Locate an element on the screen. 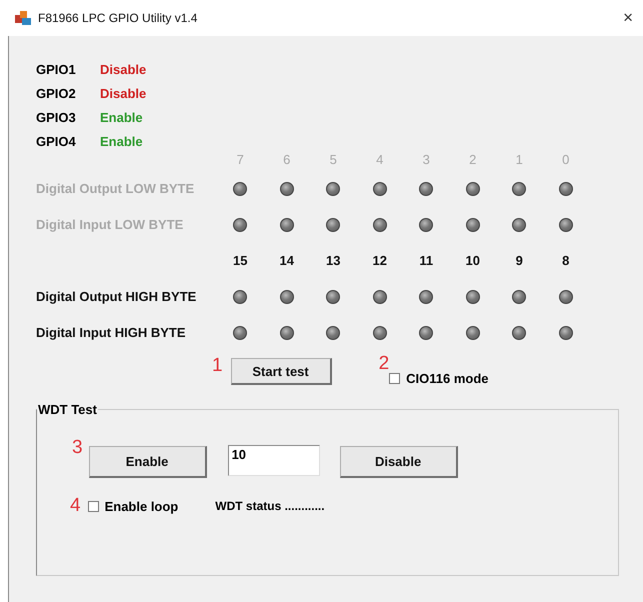  cio116-checkbox: CIO116 mode is located at coordinates (439, 378).